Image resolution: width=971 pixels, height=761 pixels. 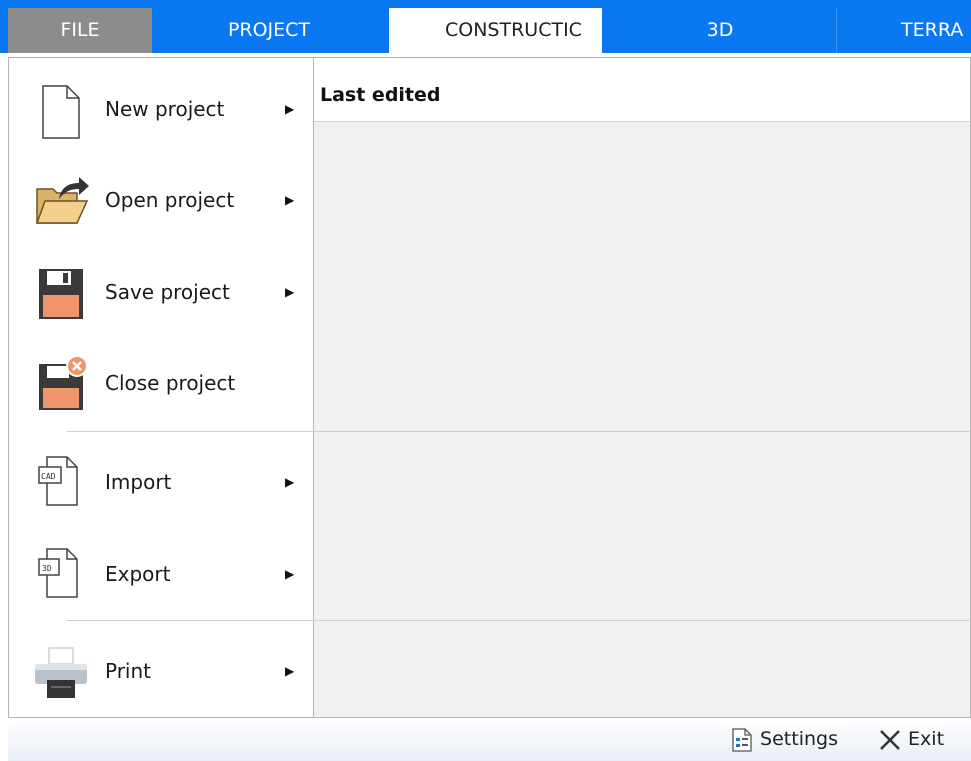 What do you see at coordinates (167, 292) in the screenshot?
I see `menu-item-label: Save project` at bounding box center [167, 292].